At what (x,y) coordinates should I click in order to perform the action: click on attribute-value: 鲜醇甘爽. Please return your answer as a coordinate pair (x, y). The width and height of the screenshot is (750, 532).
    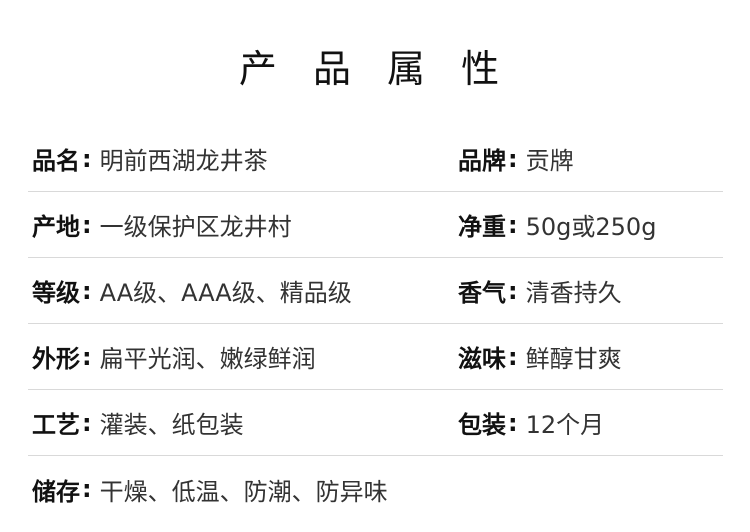
    Looking at the image, I should click on (573, 359).